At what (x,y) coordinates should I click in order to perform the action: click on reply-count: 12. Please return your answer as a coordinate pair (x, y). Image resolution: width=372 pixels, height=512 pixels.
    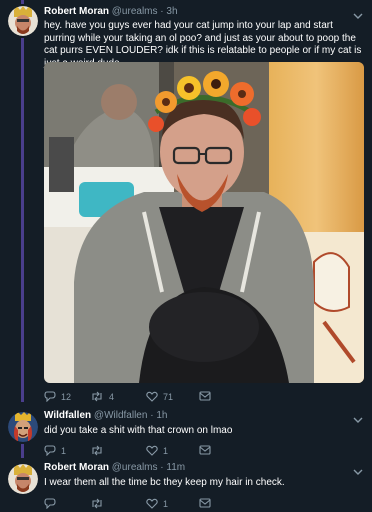
    Looking at the image, I should click on (66, 396).